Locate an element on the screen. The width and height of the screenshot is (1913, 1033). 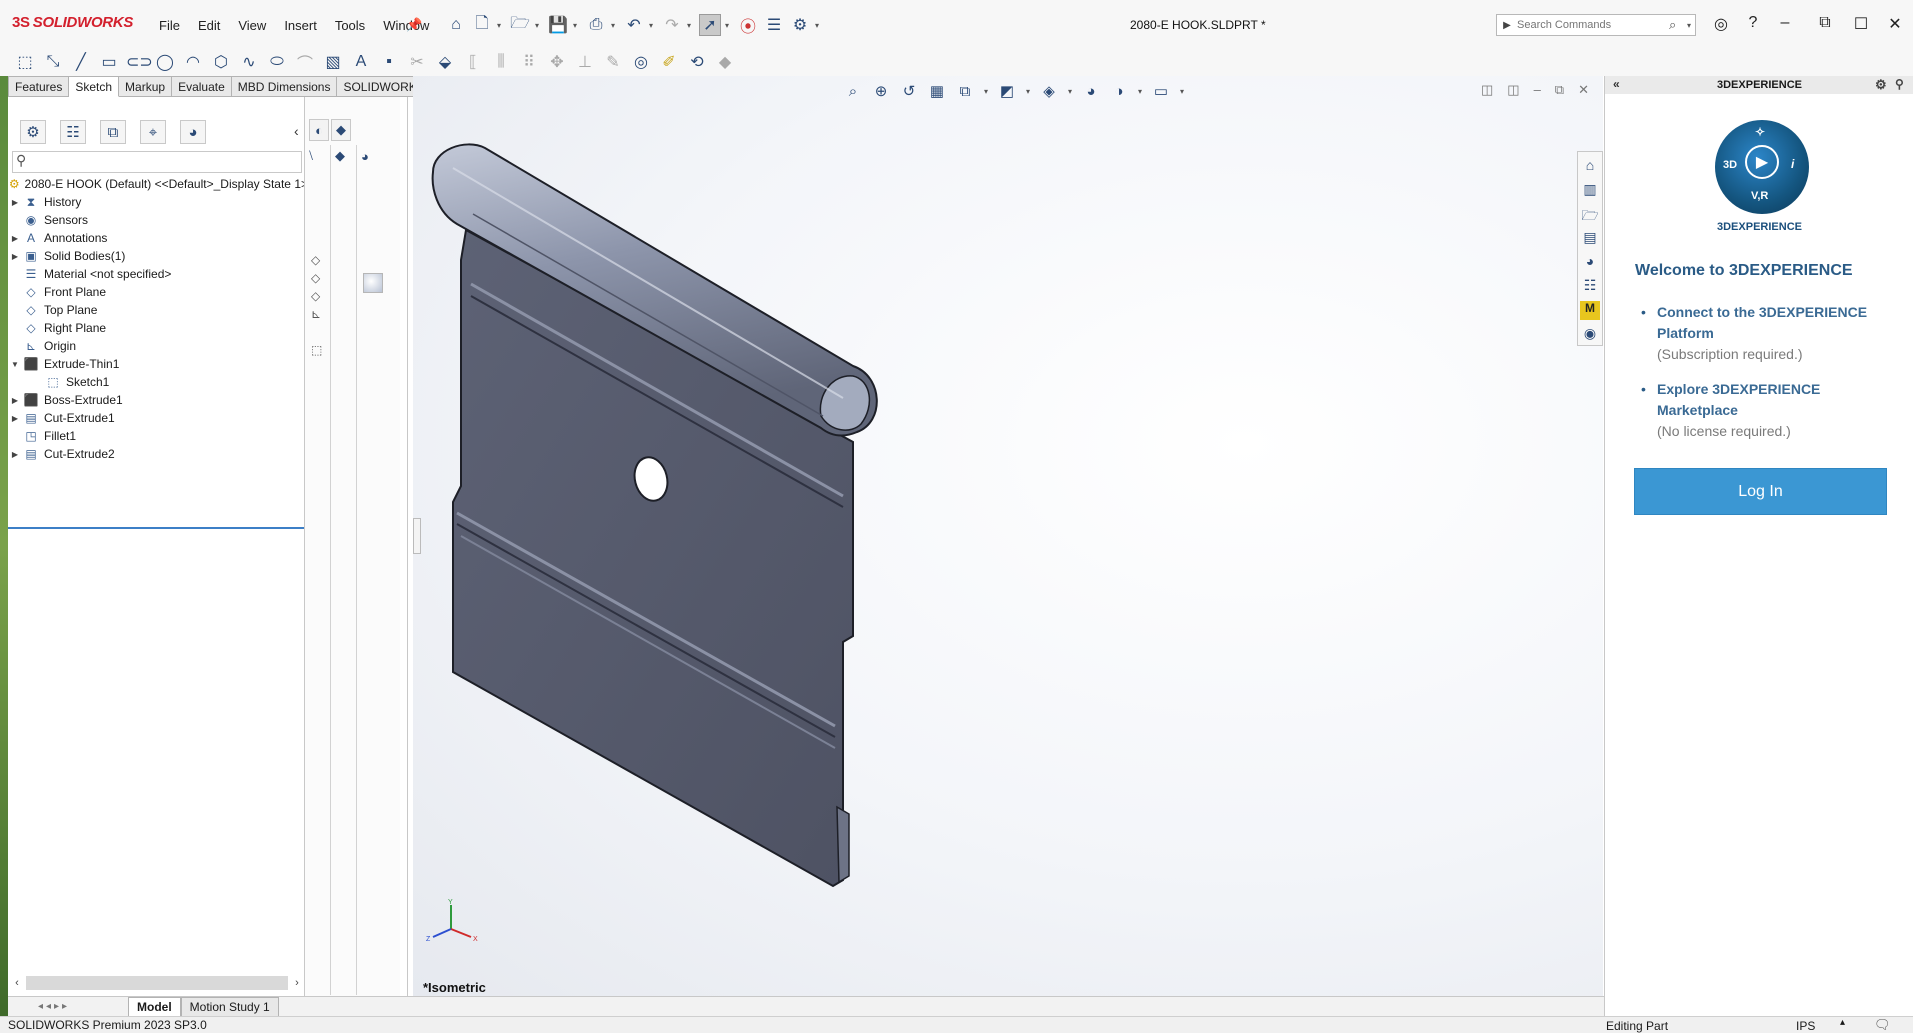
tree-item-material: ☰ Material <not specified> is located at coordinates (158, 274).